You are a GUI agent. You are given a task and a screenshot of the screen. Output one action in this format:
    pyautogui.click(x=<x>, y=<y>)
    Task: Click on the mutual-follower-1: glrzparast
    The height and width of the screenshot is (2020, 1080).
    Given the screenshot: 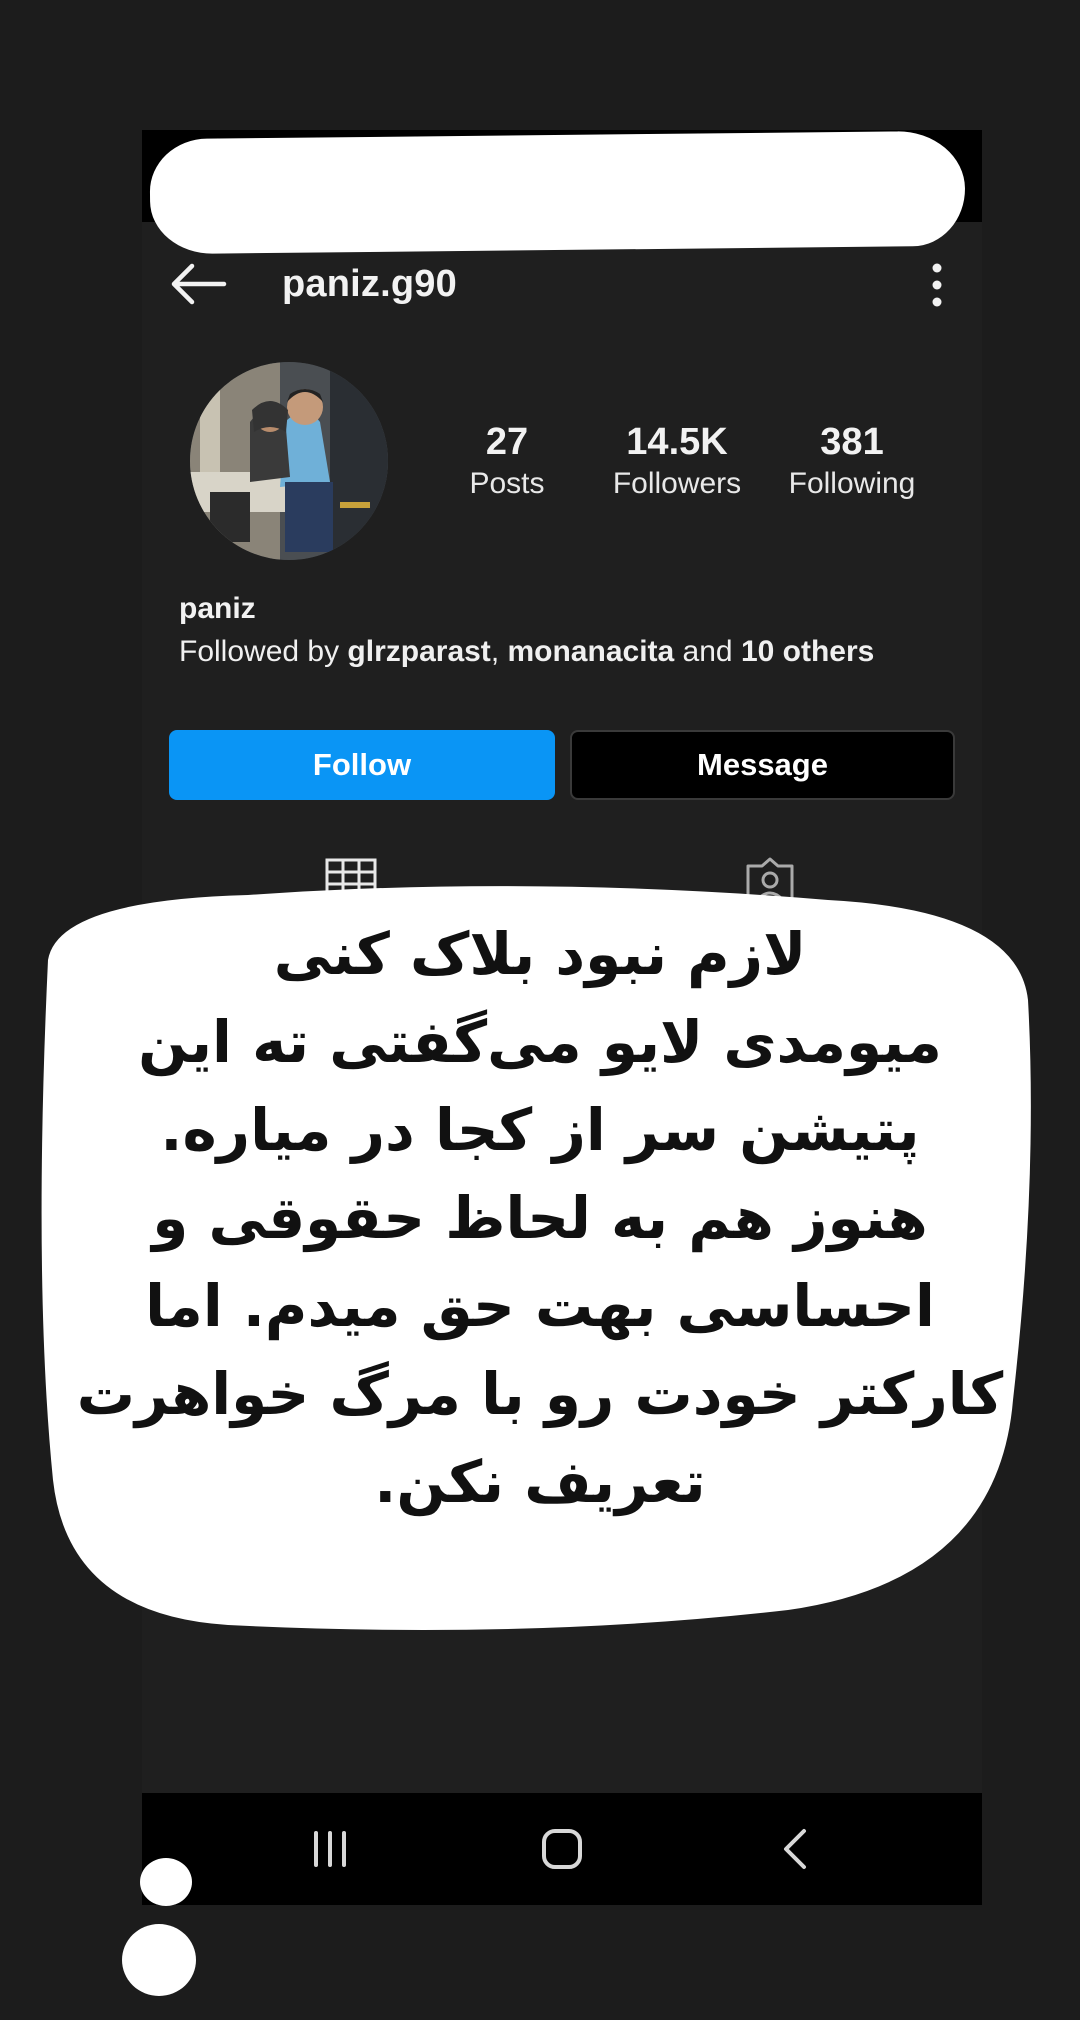 What is the action you would take?
    pyautogui.click(x=418, y=651)
    